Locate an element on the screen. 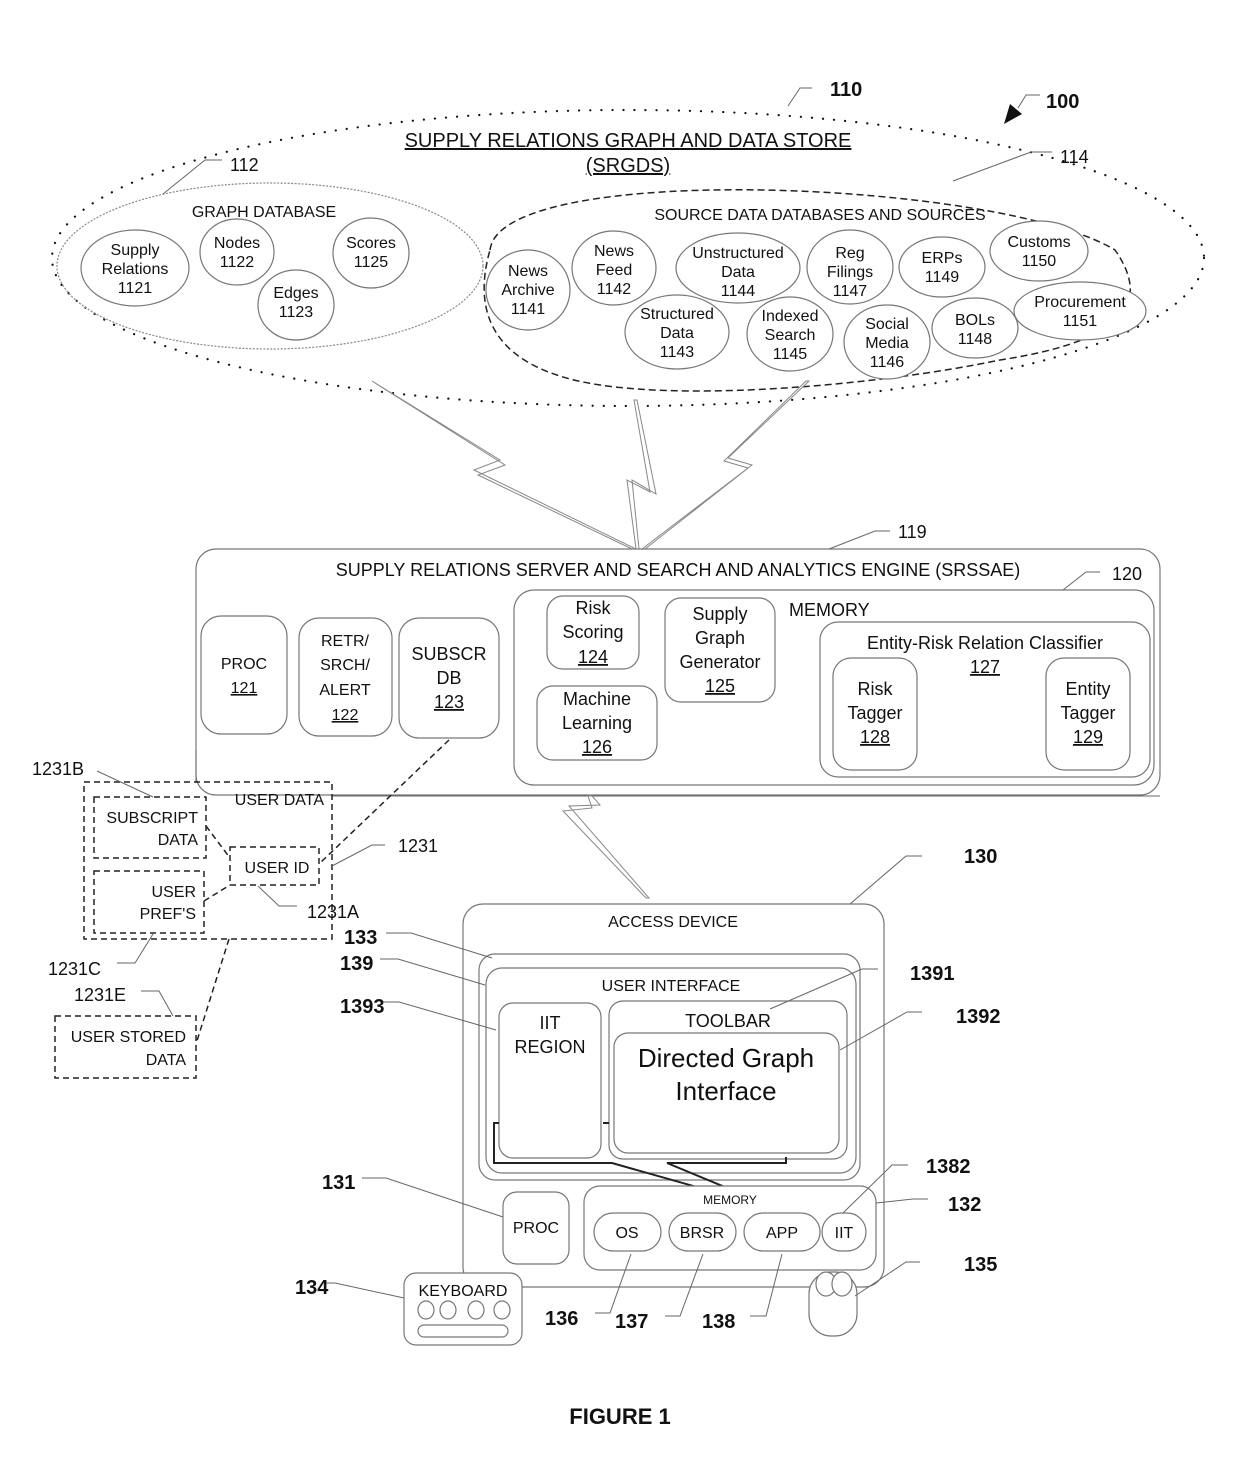 The image size is (1240, 1462). svg-text: 126 is located at coordinates (597, 747).